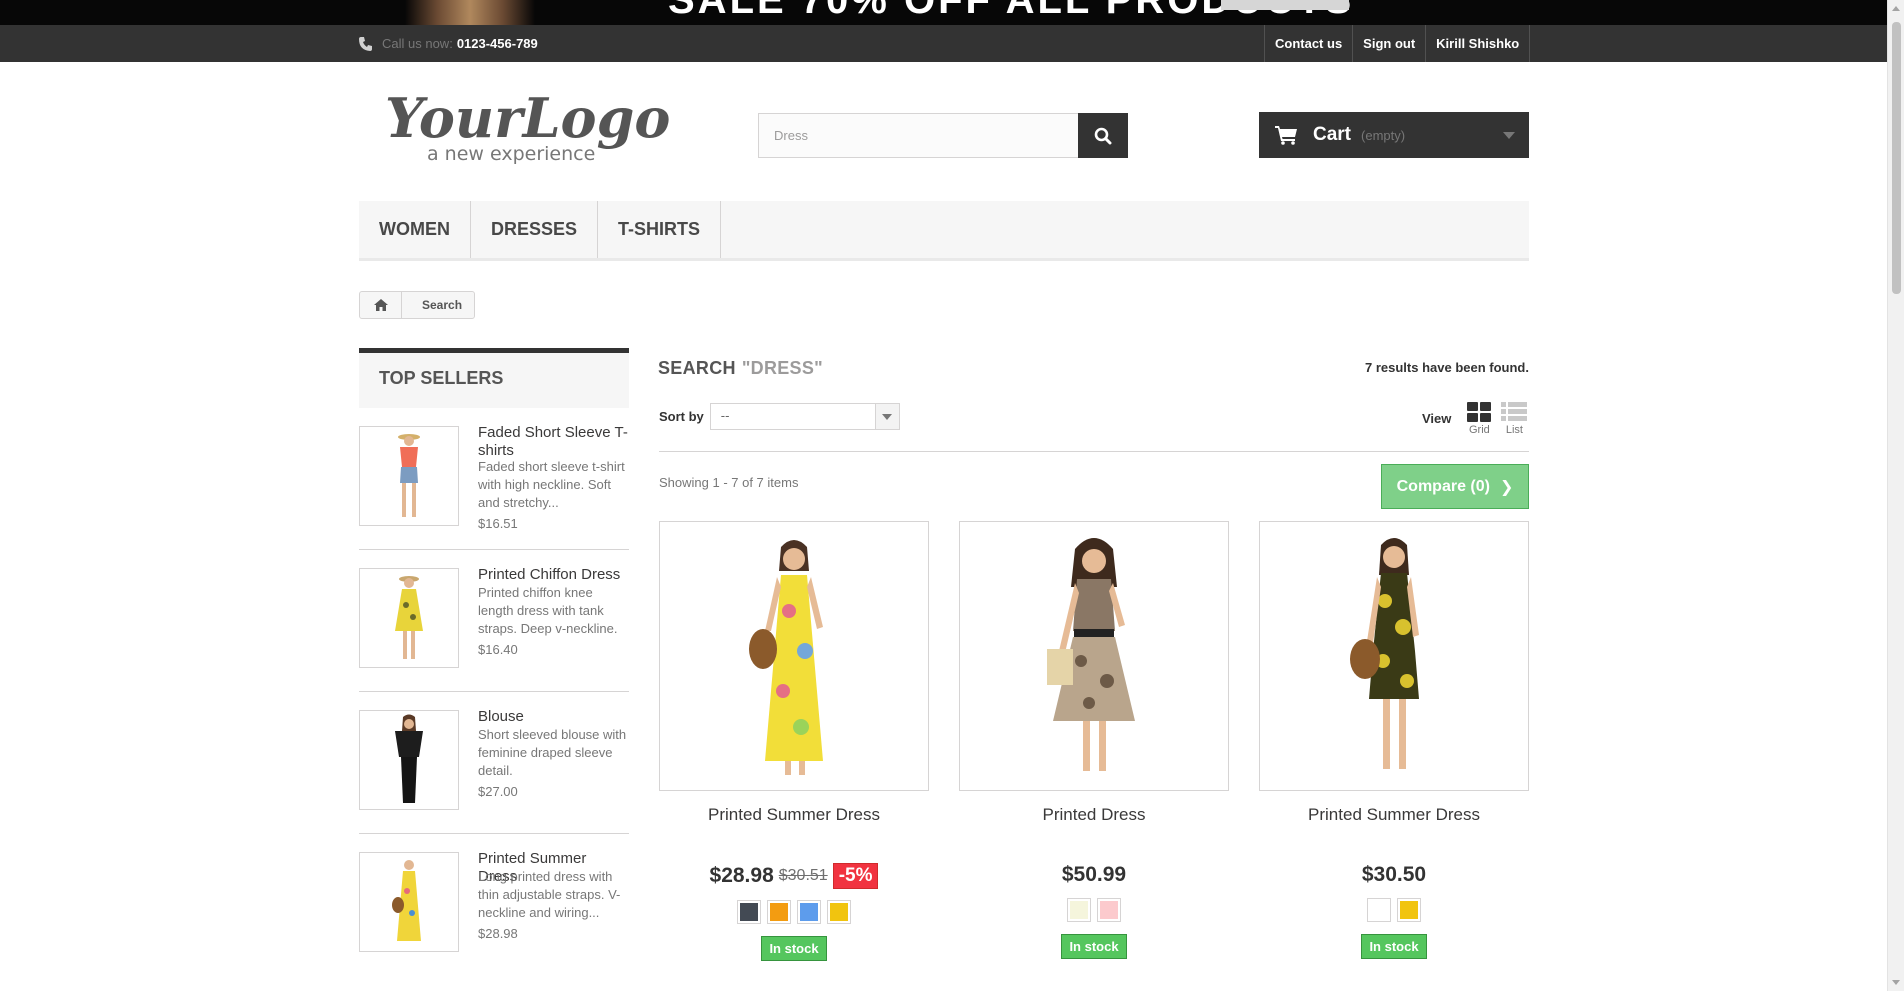 The width and height of the screenshot is (1904, 991). What do you see at coordinates (1514, 430) in the screenshot?
I see `view-list-label: List` at bounding box center [1514, 430].